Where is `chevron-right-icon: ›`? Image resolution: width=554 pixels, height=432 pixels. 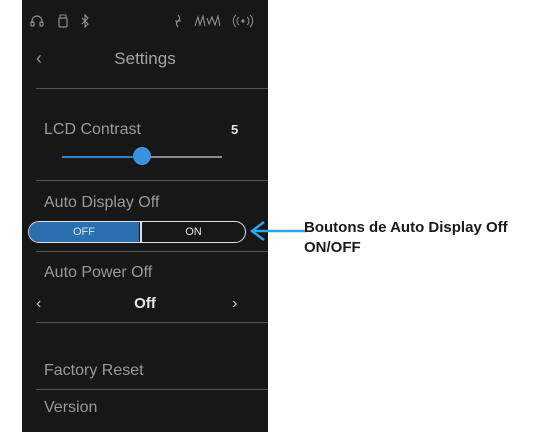
chevron-right-icon: › is located at coordinates (234, 304).